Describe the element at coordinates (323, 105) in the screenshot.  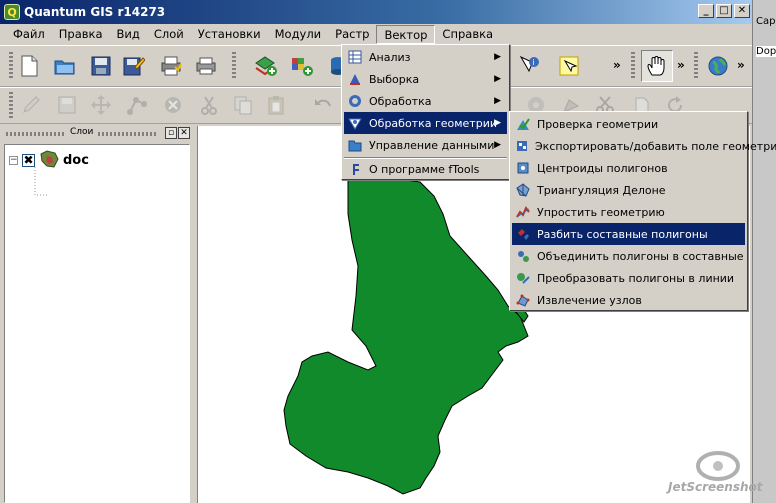
I see `undo-icon` at that location.